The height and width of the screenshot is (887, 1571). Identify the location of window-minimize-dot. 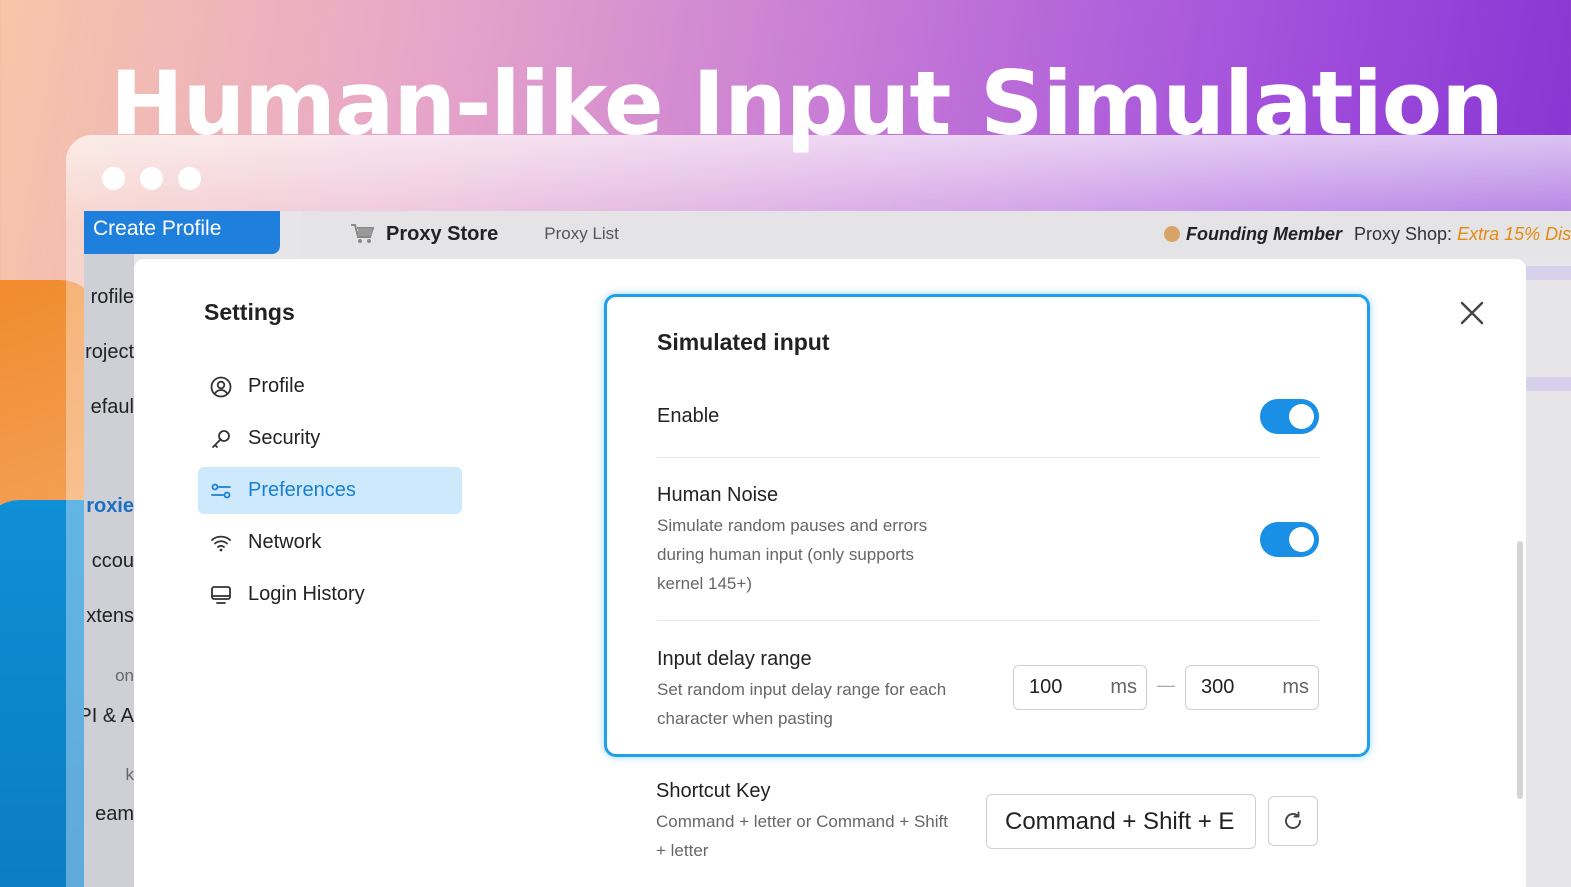
(151, 178).